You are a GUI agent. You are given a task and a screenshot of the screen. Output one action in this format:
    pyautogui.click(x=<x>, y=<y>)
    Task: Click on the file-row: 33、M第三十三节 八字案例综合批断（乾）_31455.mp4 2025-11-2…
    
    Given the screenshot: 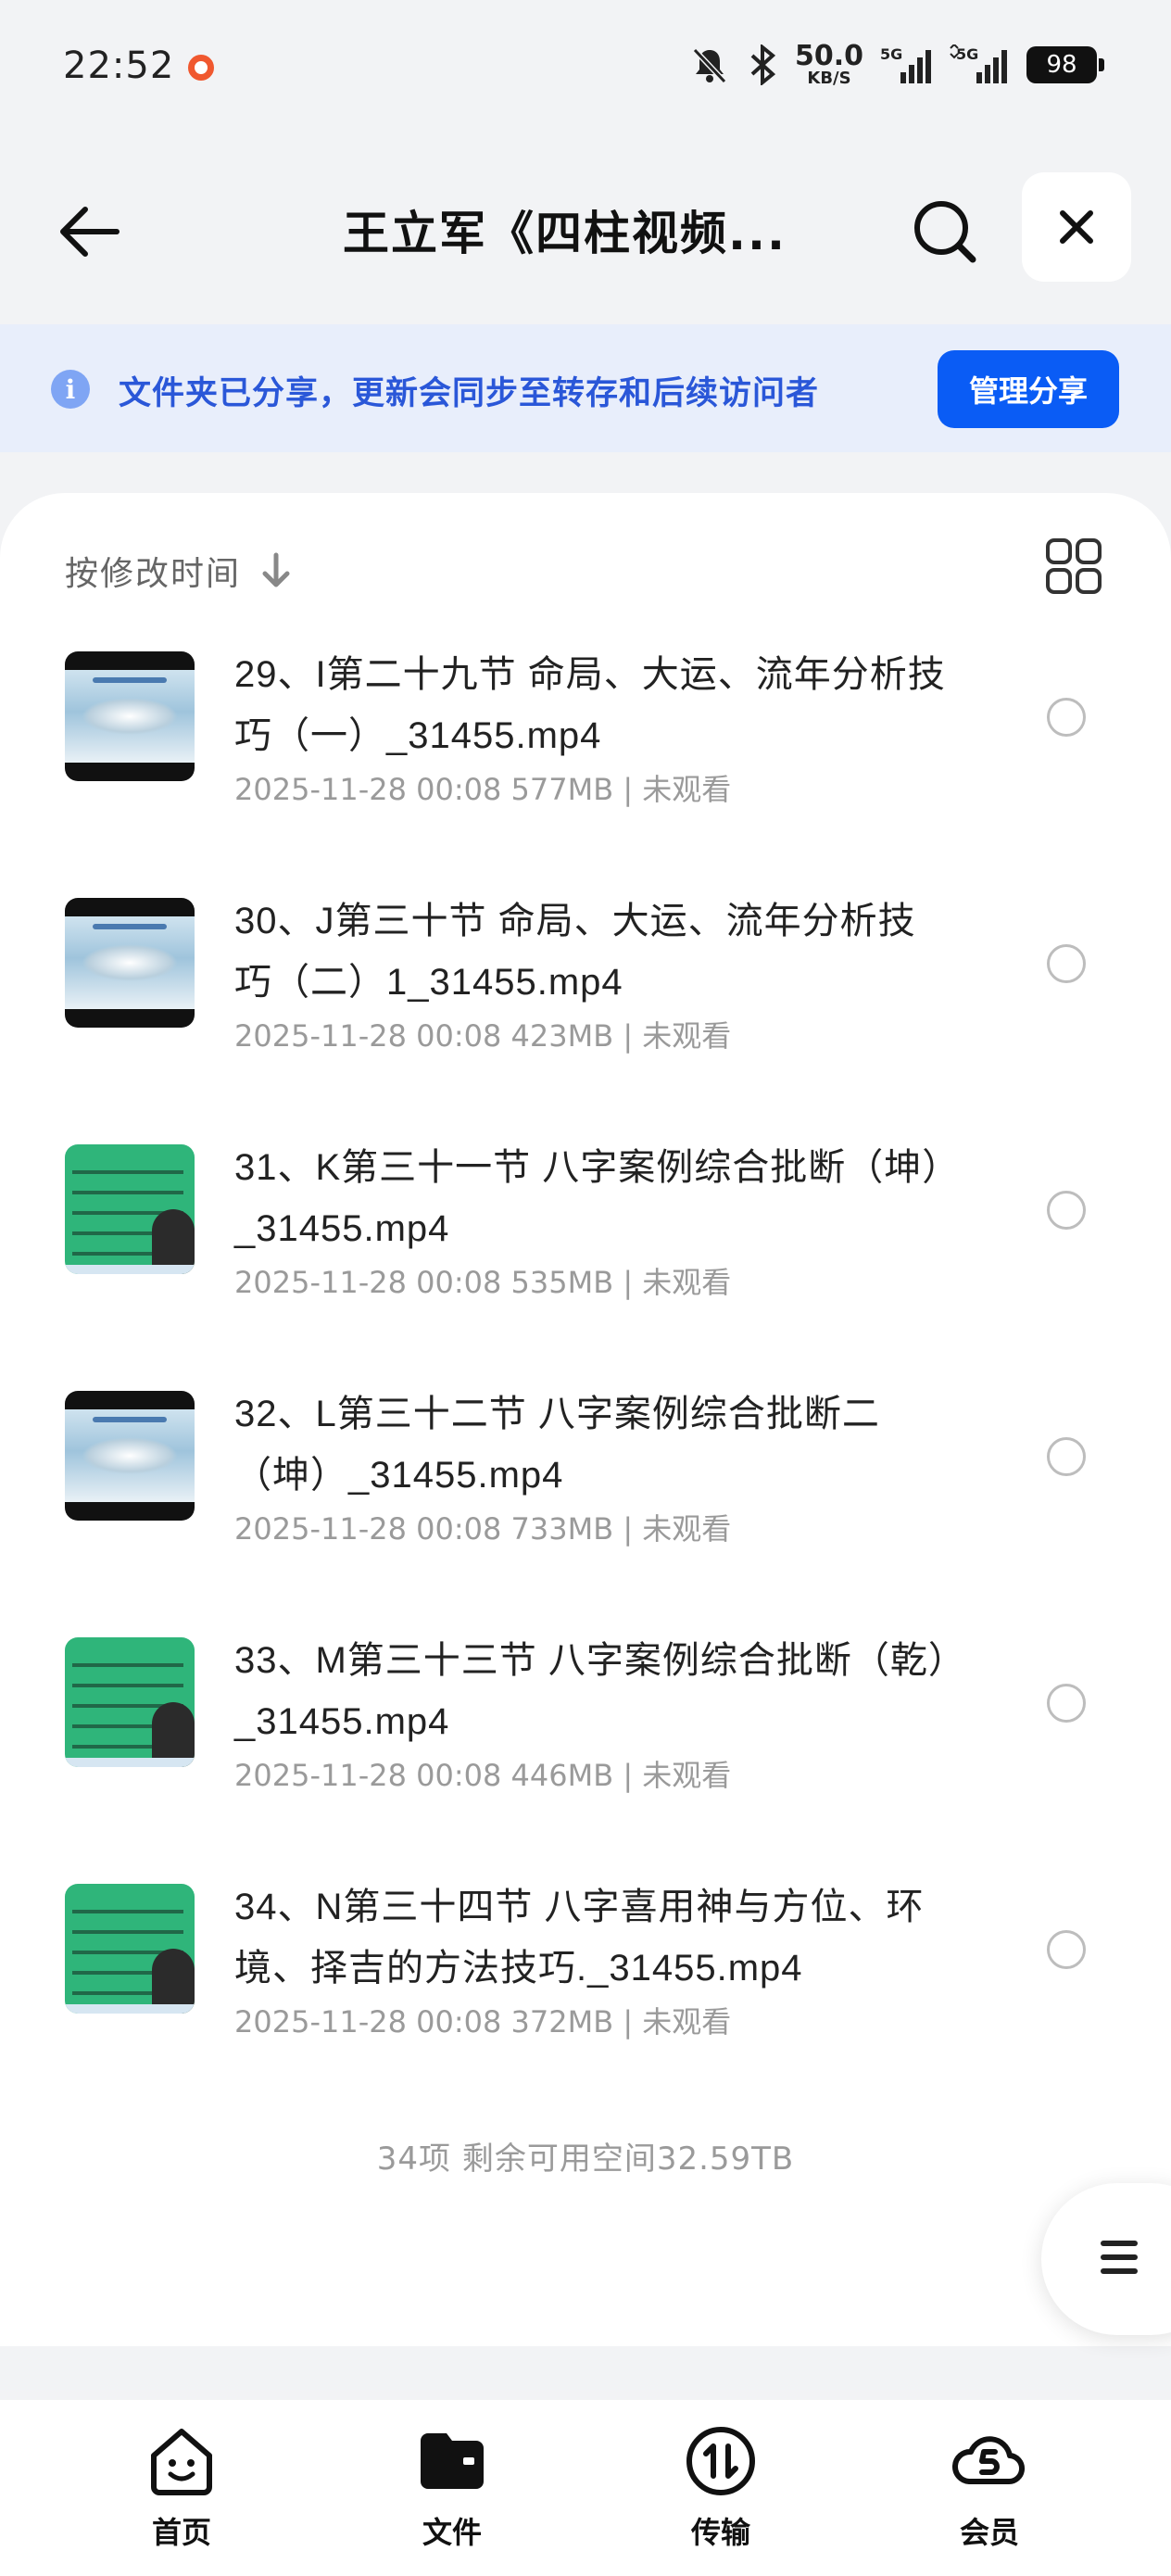 What is the action you would take?
    pyautogui.click(x=585, y=1735)
    